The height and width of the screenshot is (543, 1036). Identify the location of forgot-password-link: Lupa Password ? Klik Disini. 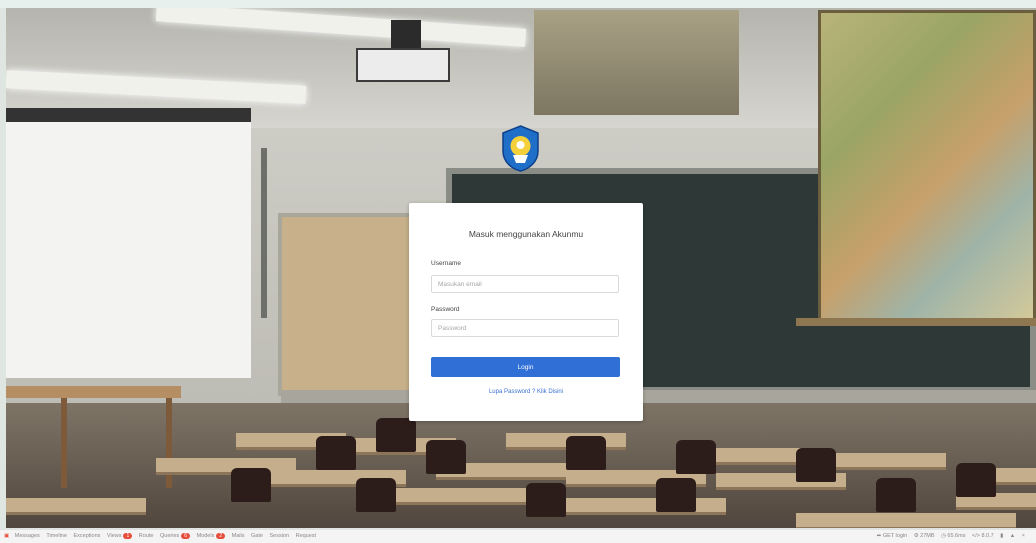
(526, 392).